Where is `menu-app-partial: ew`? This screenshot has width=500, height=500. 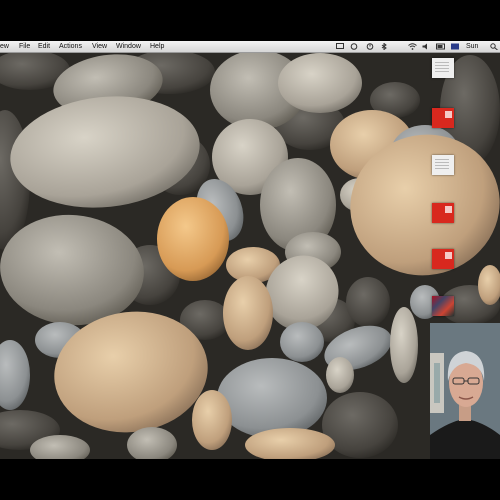
menu-app-partial: ew is located at coordinates (4, 46).